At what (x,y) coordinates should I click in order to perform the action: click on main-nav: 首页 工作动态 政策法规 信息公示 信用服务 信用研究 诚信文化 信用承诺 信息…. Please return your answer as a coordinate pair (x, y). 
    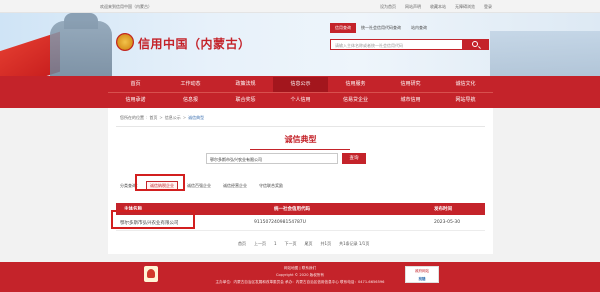
    Looking at the image, I should click on (300, 92).